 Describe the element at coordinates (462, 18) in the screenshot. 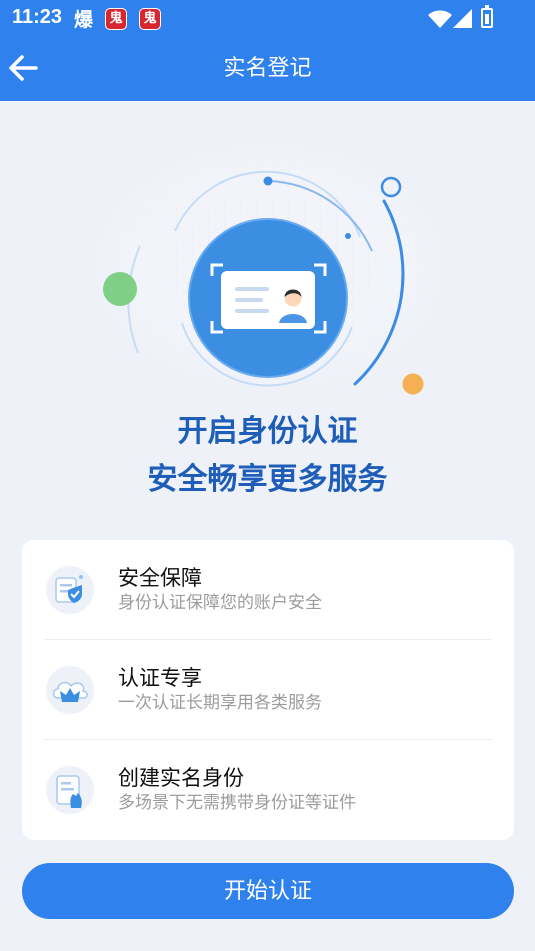

I see `signal-icon` at that location.